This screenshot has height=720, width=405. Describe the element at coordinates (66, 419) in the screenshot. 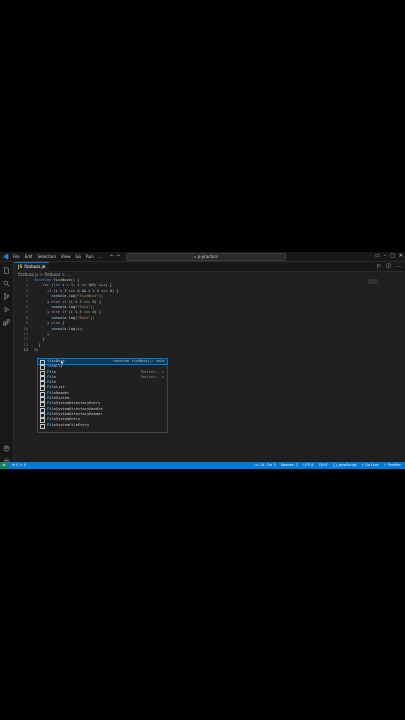

I see `suggestion-label: leSystemEntry` at that location.